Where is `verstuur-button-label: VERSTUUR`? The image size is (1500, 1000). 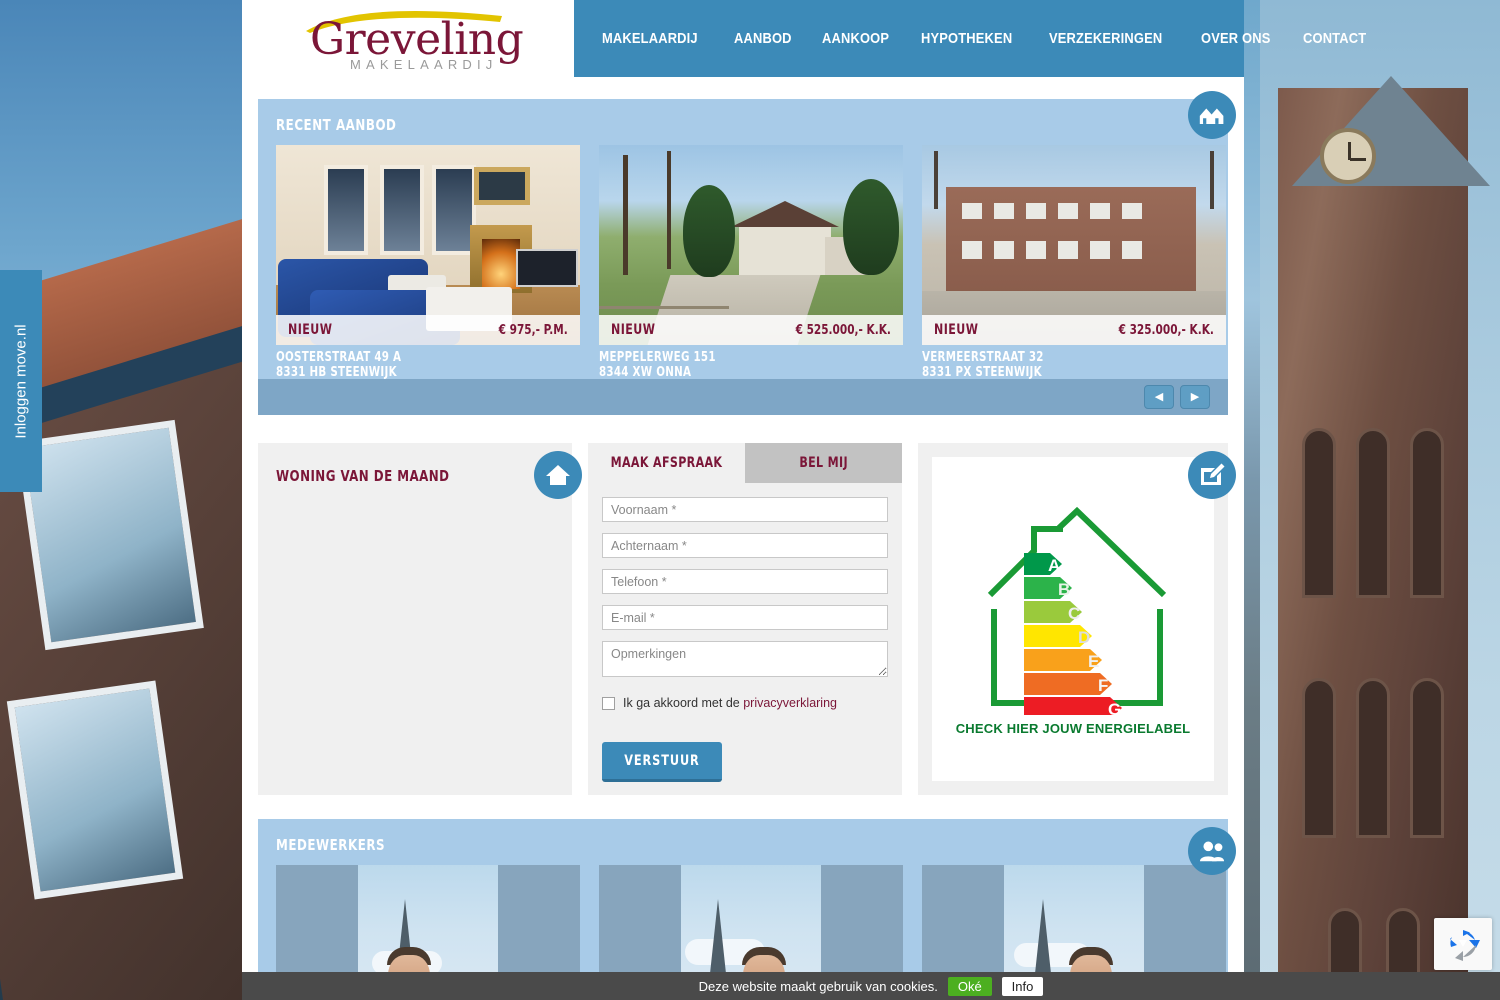
verstuur-button-label: VERSTUUR is located at coordinates (662, 761).